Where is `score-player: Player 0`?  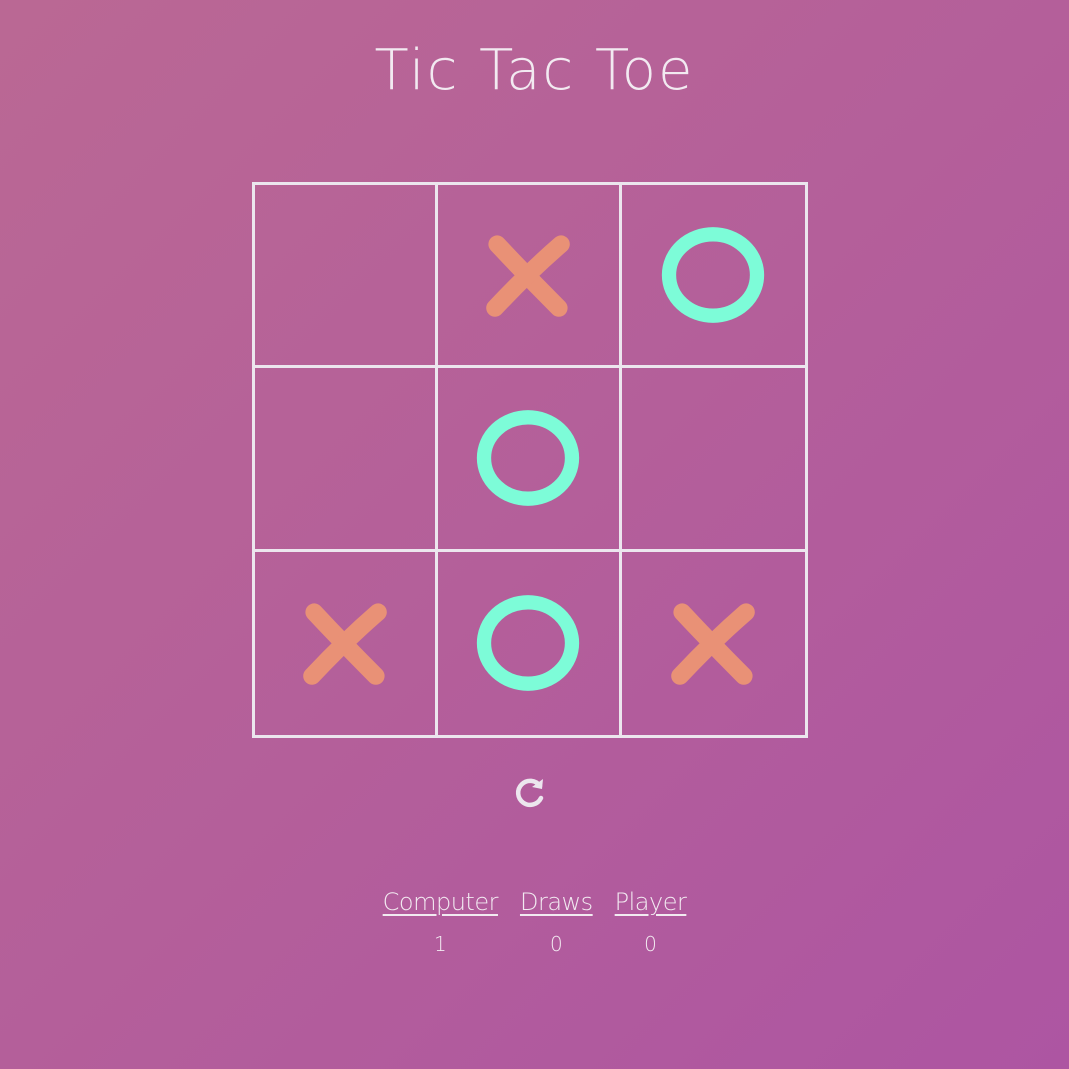
score-player: Player 0 is located at coordinates (651, 922).